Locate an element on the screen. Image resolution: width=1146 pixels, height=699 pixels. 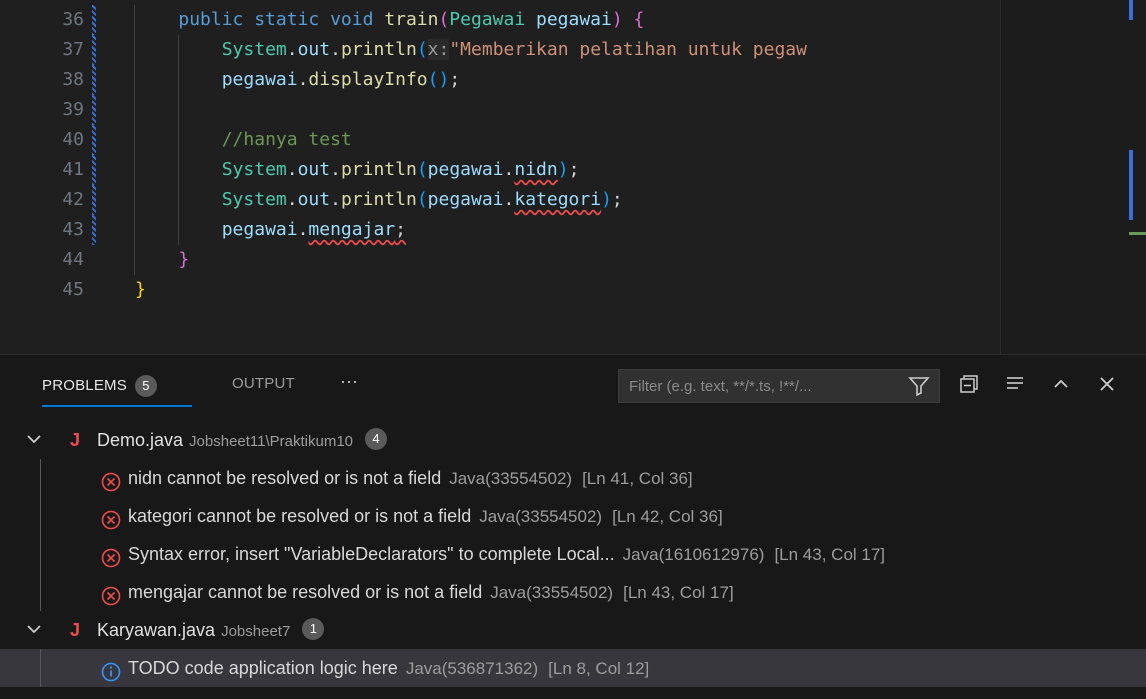
line-number: 42 is located at coordinates (73, 199).